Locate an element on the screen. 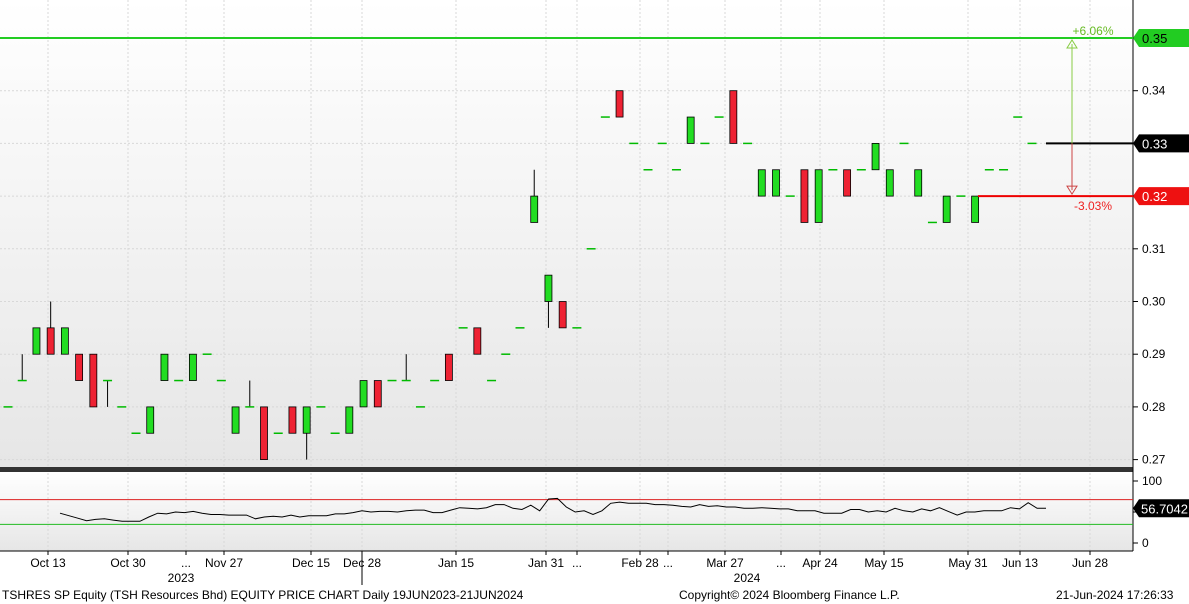  price-tick-label: 0.27 is located at coordinates (1154, 460).